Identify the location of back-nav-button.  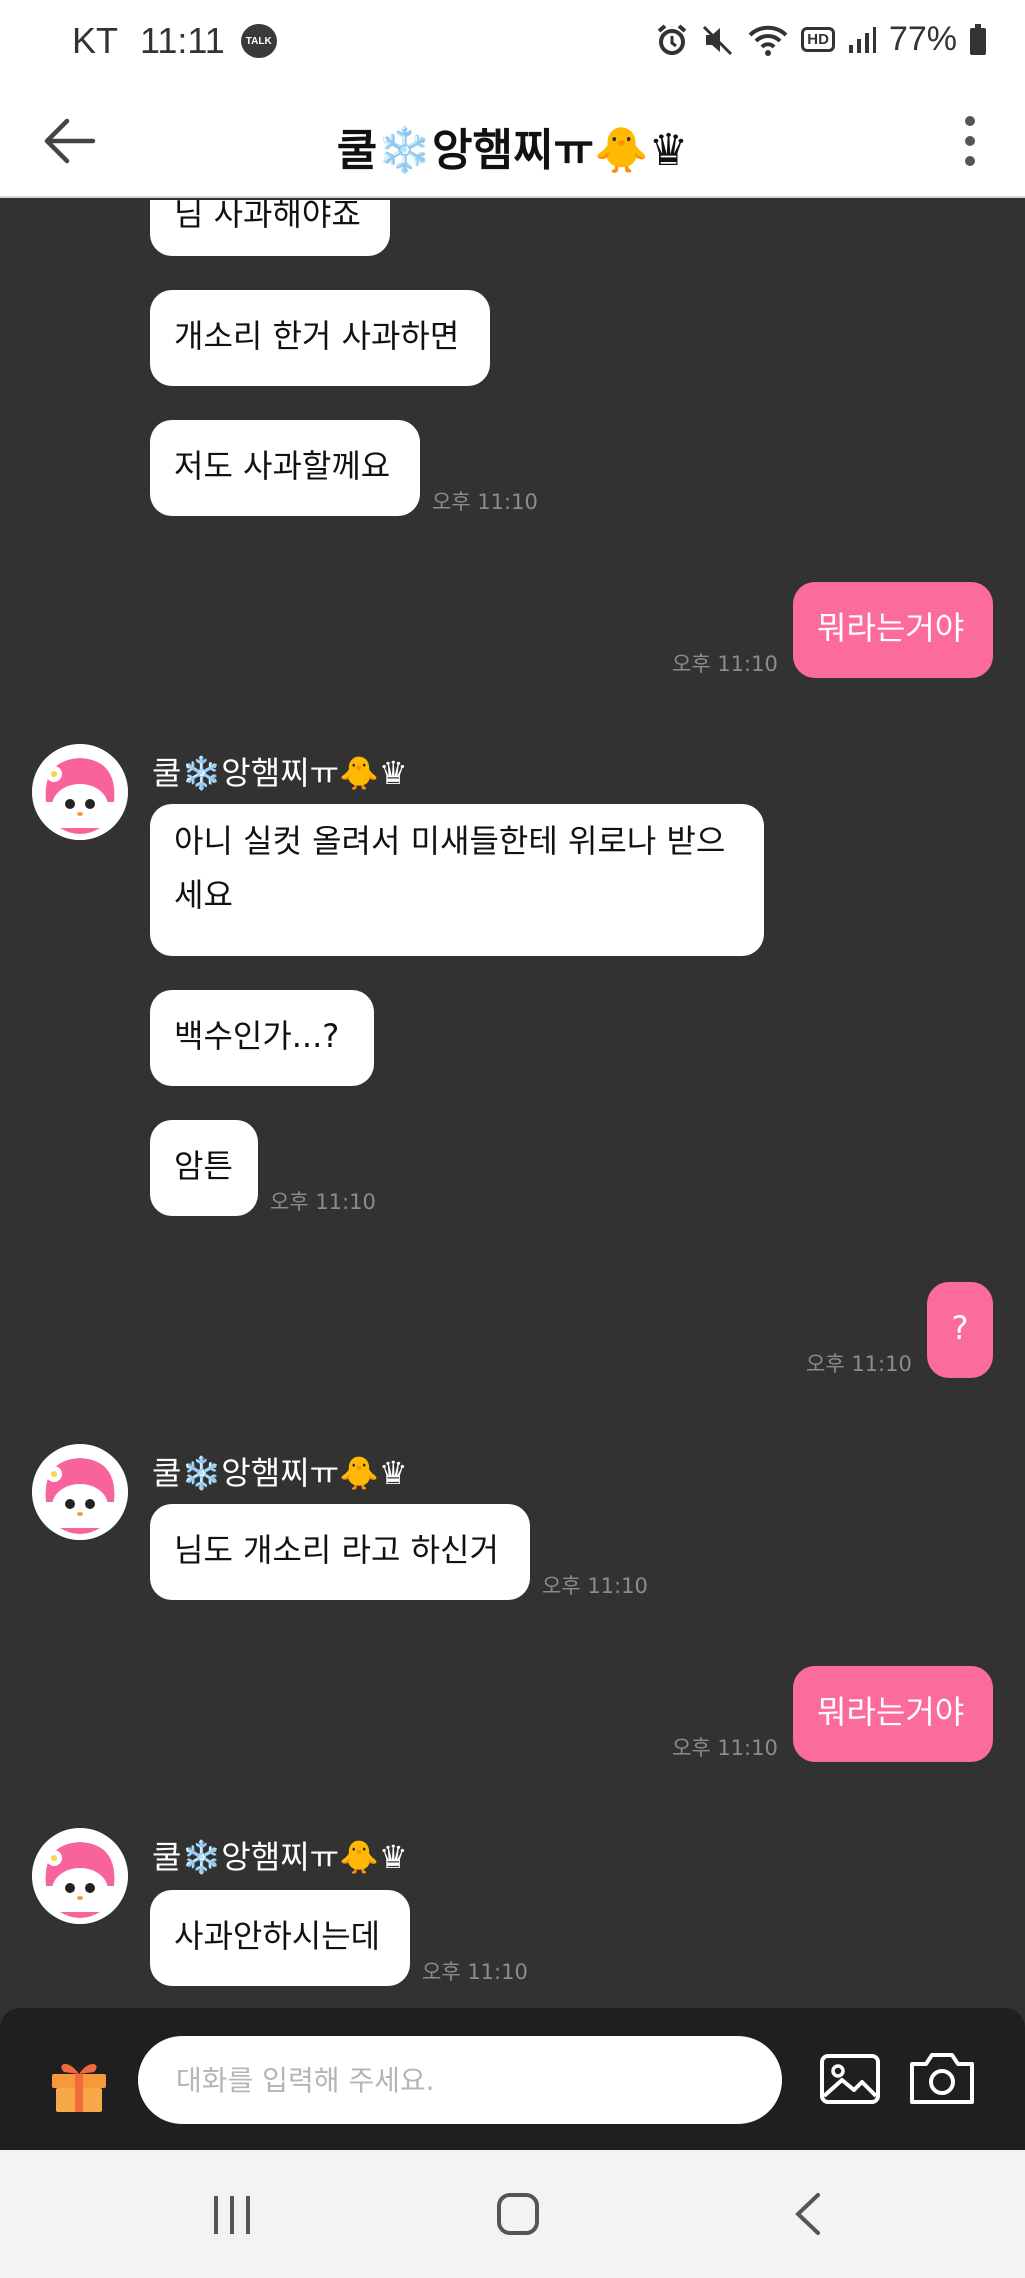
(808, 2214).